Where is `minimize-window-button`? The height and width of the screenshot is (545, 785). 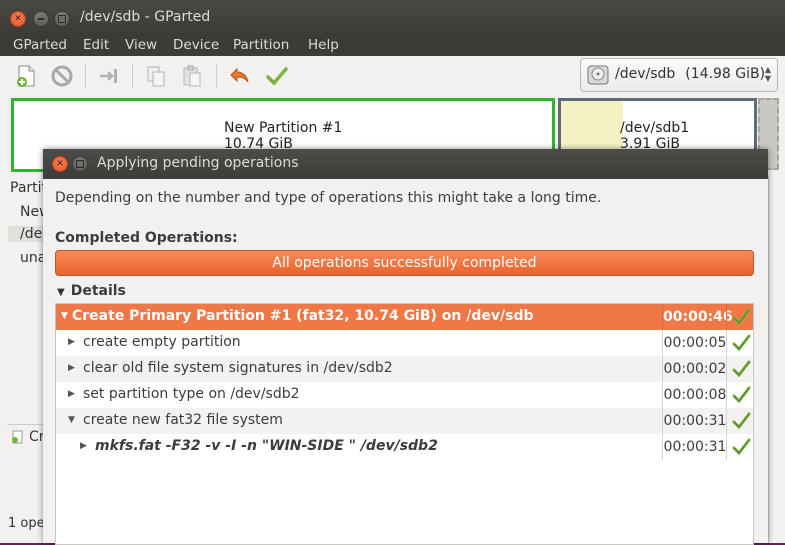 minimize-window-button is located at coordinates (41, 19).